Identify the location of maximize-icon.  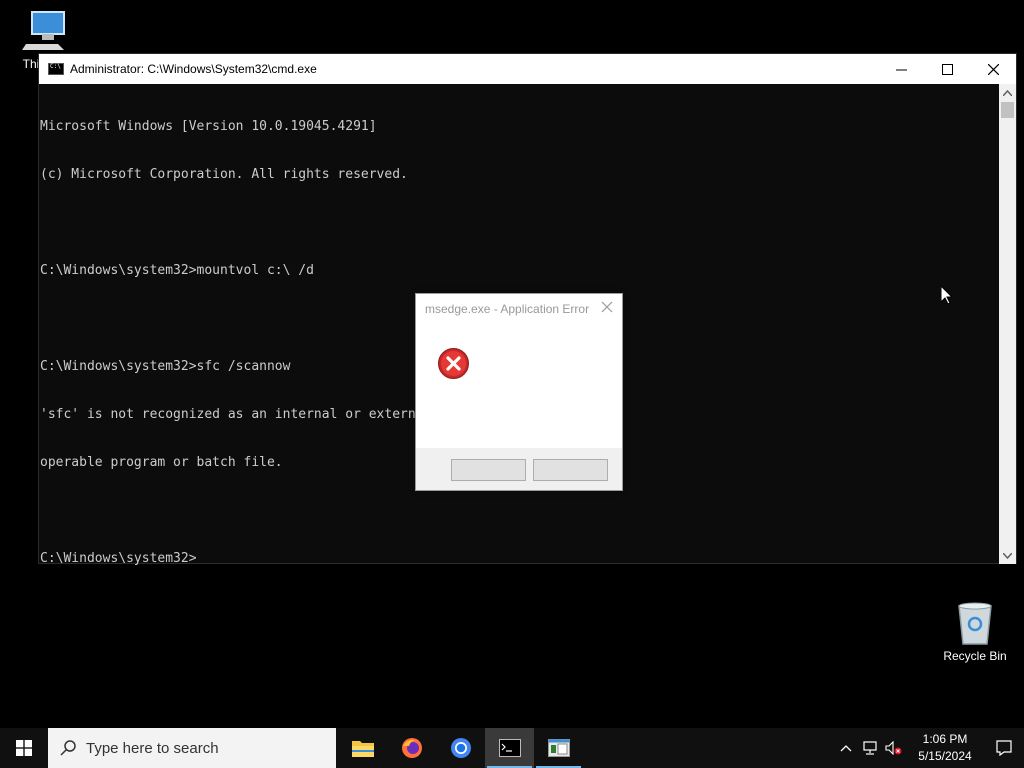
(947, 69).